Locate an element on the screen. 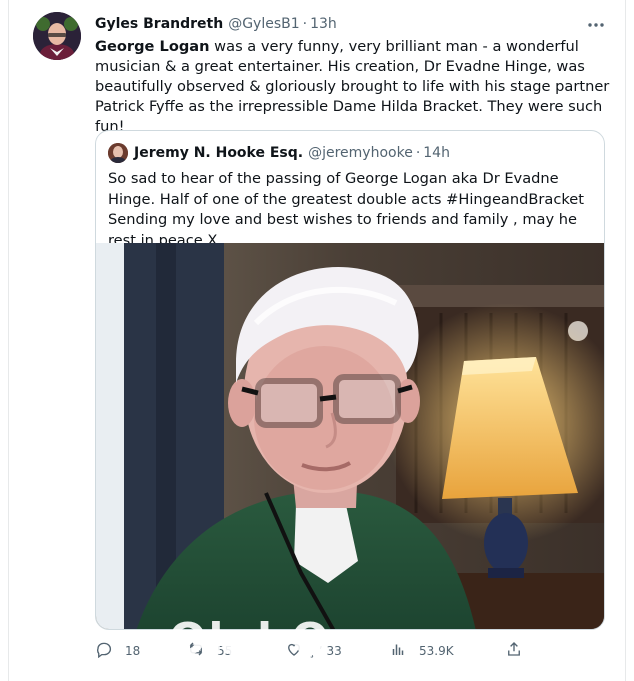 The height and width of the screenshot is (681, 634). share-button is located at coordinates (514, 650).